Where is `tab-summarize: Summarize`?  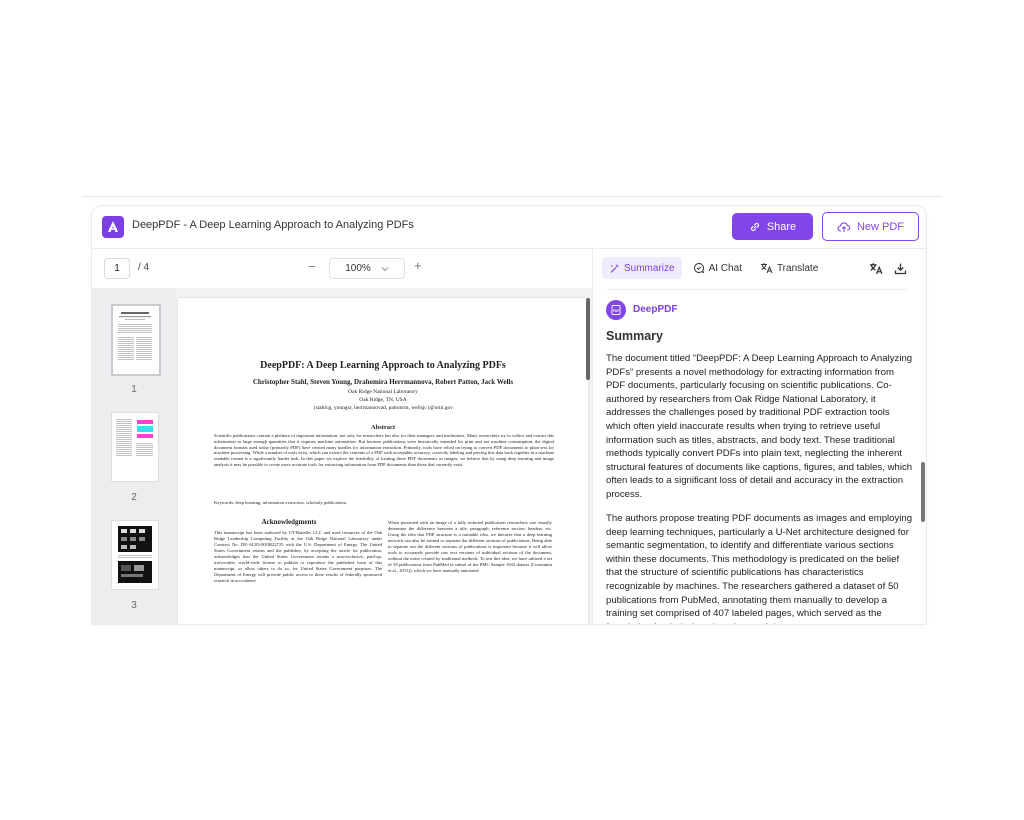
tab-summarize: Summarize is located at coordinates (642, 268).